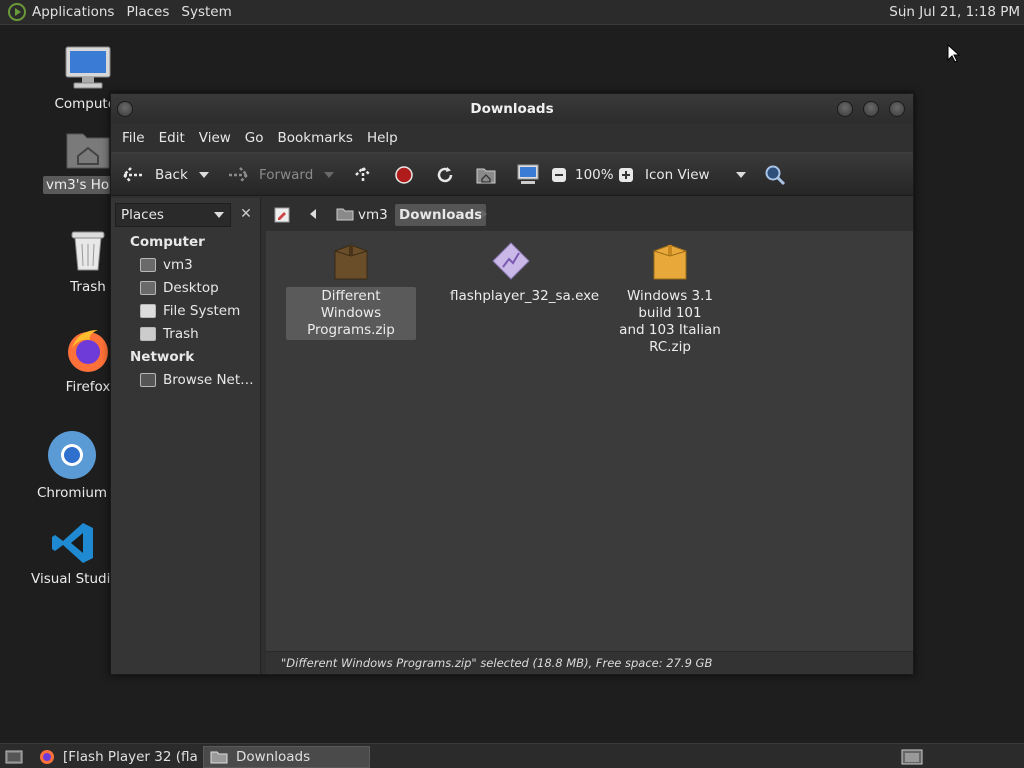 The image size is (1024, 768). Describe the element at coordinates (173, 215) in the screenshot. I see `sidebar-places-select: Places` at that location.